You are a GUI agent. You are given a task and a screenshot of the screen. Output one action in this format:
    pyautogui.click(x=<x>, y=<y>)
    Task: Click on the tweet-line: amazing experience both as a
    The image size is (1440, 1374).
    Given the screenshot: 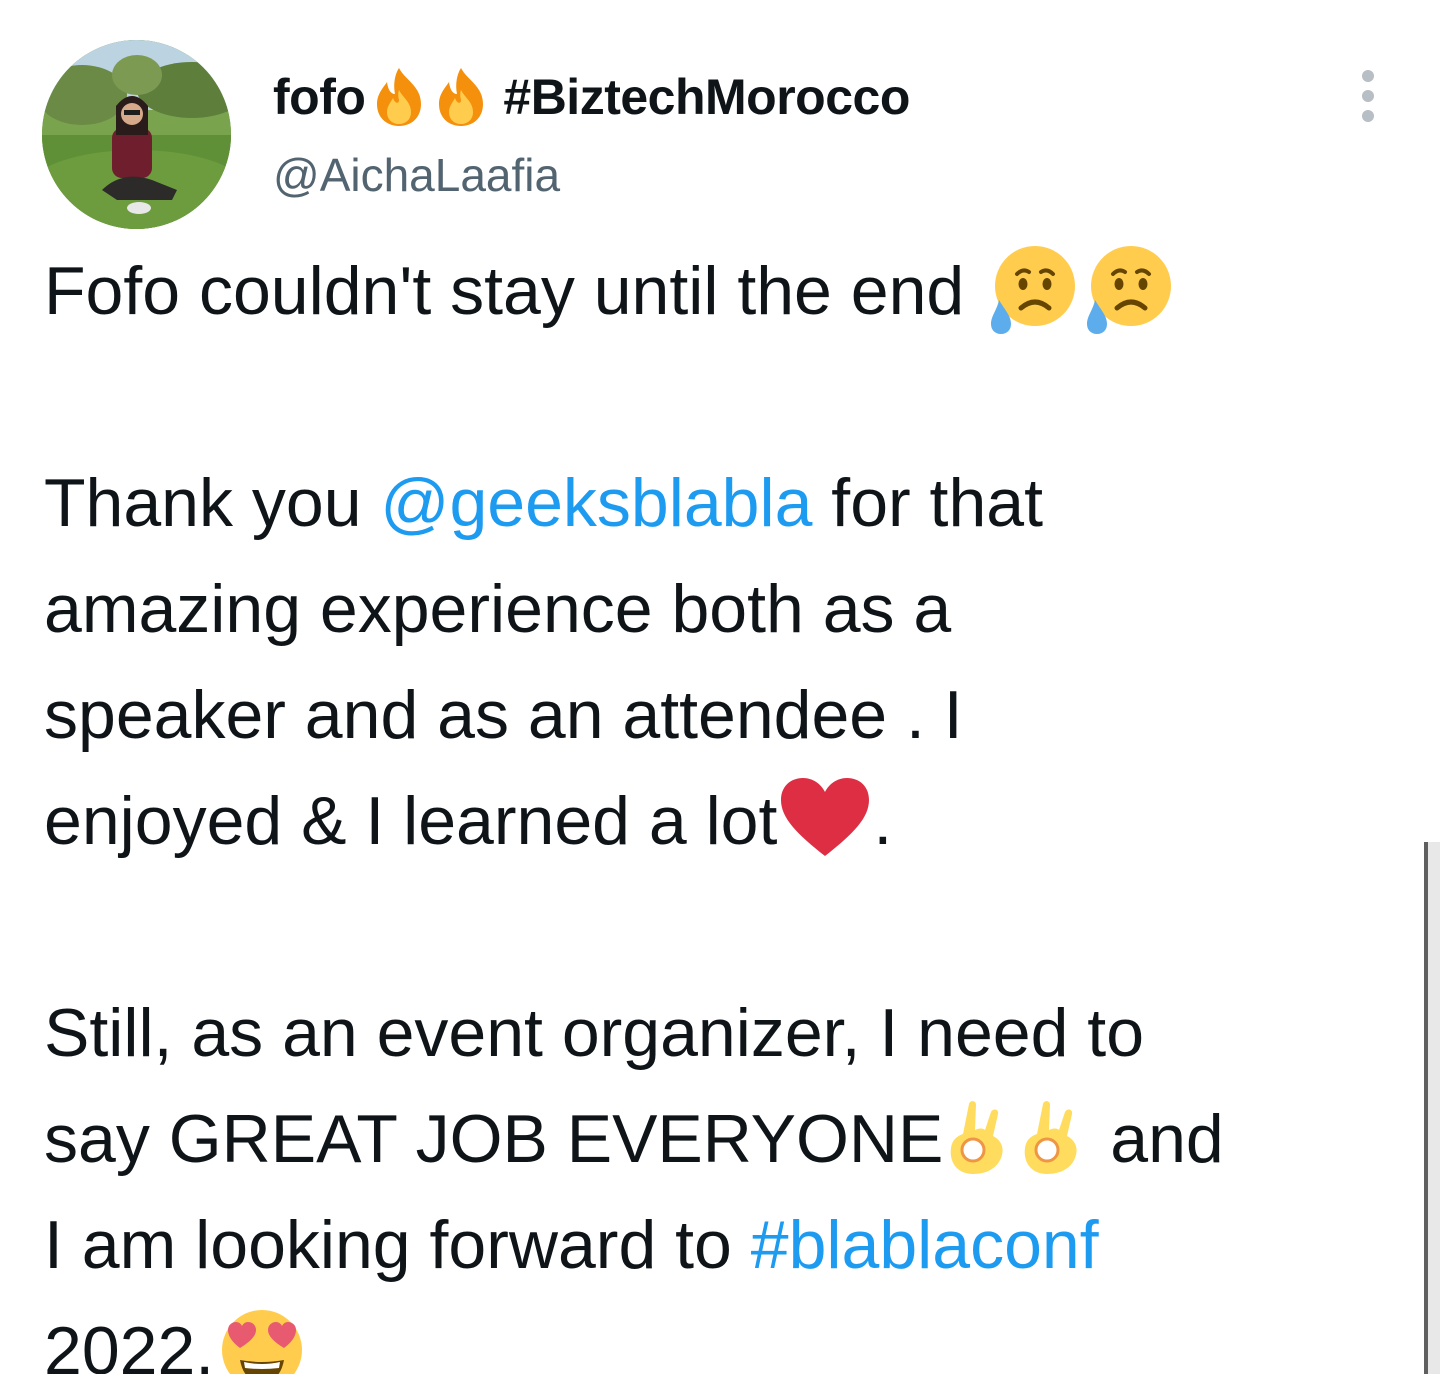 What is the action you would take?
    pyautogui.click(x=498, y=609)
    